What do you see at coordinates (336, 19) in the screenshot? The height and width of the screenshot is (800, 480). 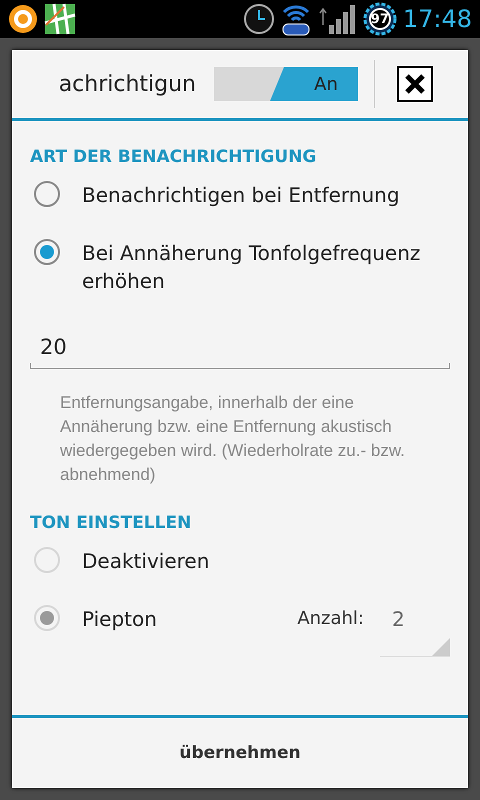 I see `signal-icon` at bounding box center [336, 19].